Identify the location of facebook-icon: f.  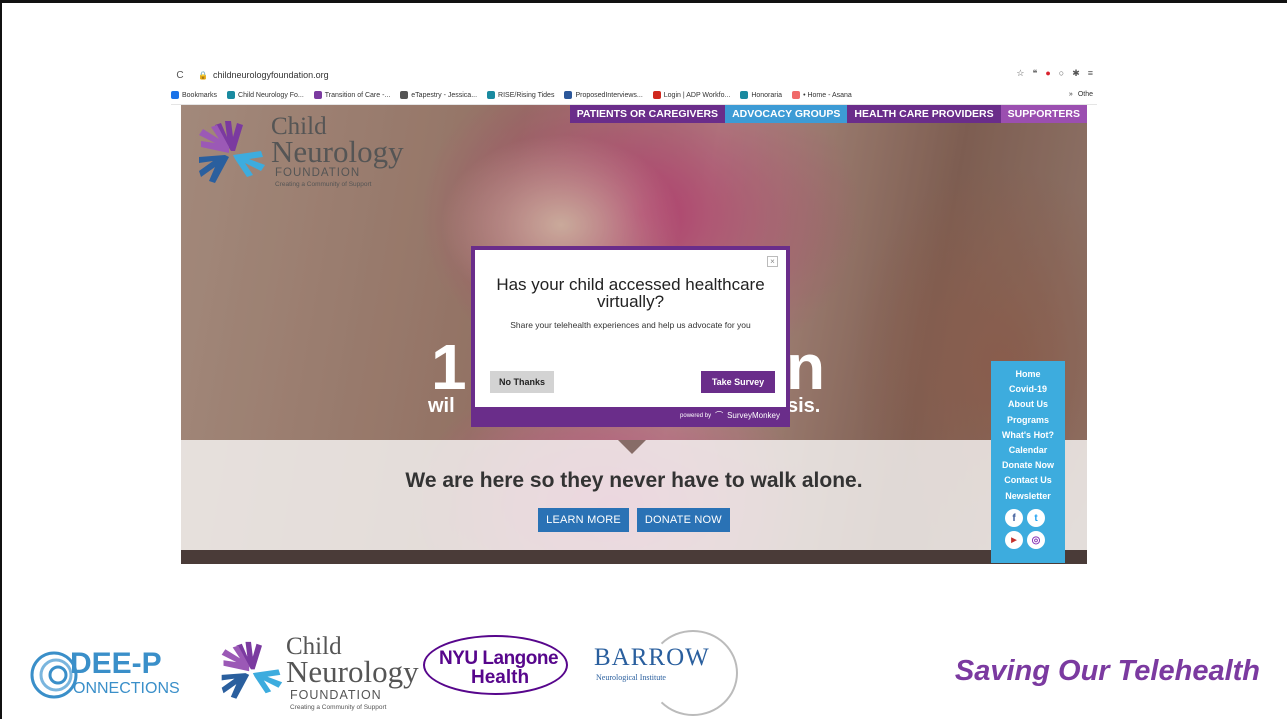
(1014, 518).